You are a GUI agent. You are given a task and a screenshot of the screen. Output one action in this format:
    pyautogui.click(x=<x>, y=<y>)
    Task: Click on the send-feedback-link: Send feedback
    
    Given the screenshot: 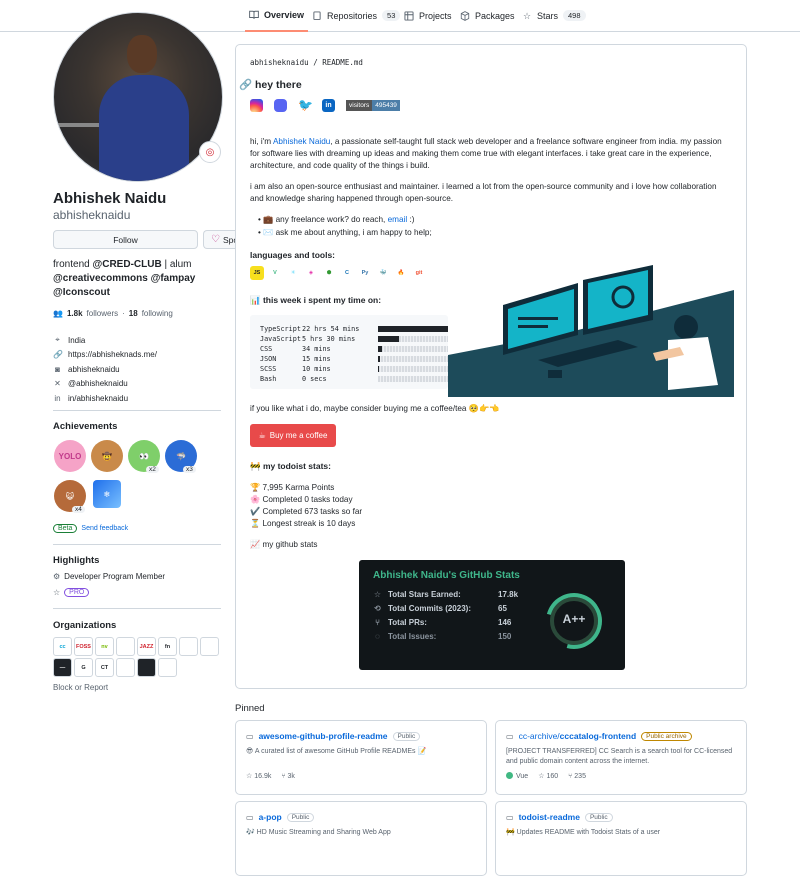 What is the action you would take?
    pyautogui.click(x=104, y=528)
    